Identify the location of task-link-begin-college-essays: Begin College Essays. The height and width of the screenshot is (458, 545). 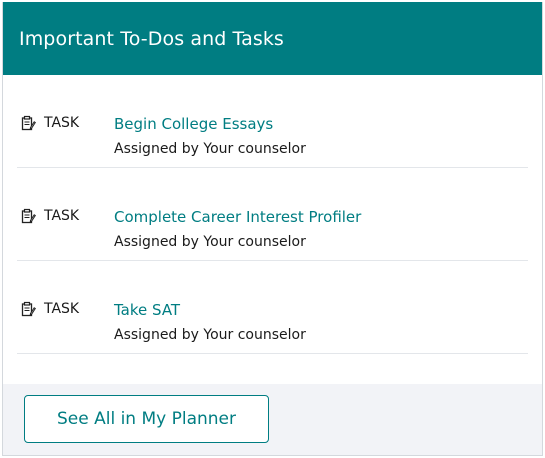
(193, 124).